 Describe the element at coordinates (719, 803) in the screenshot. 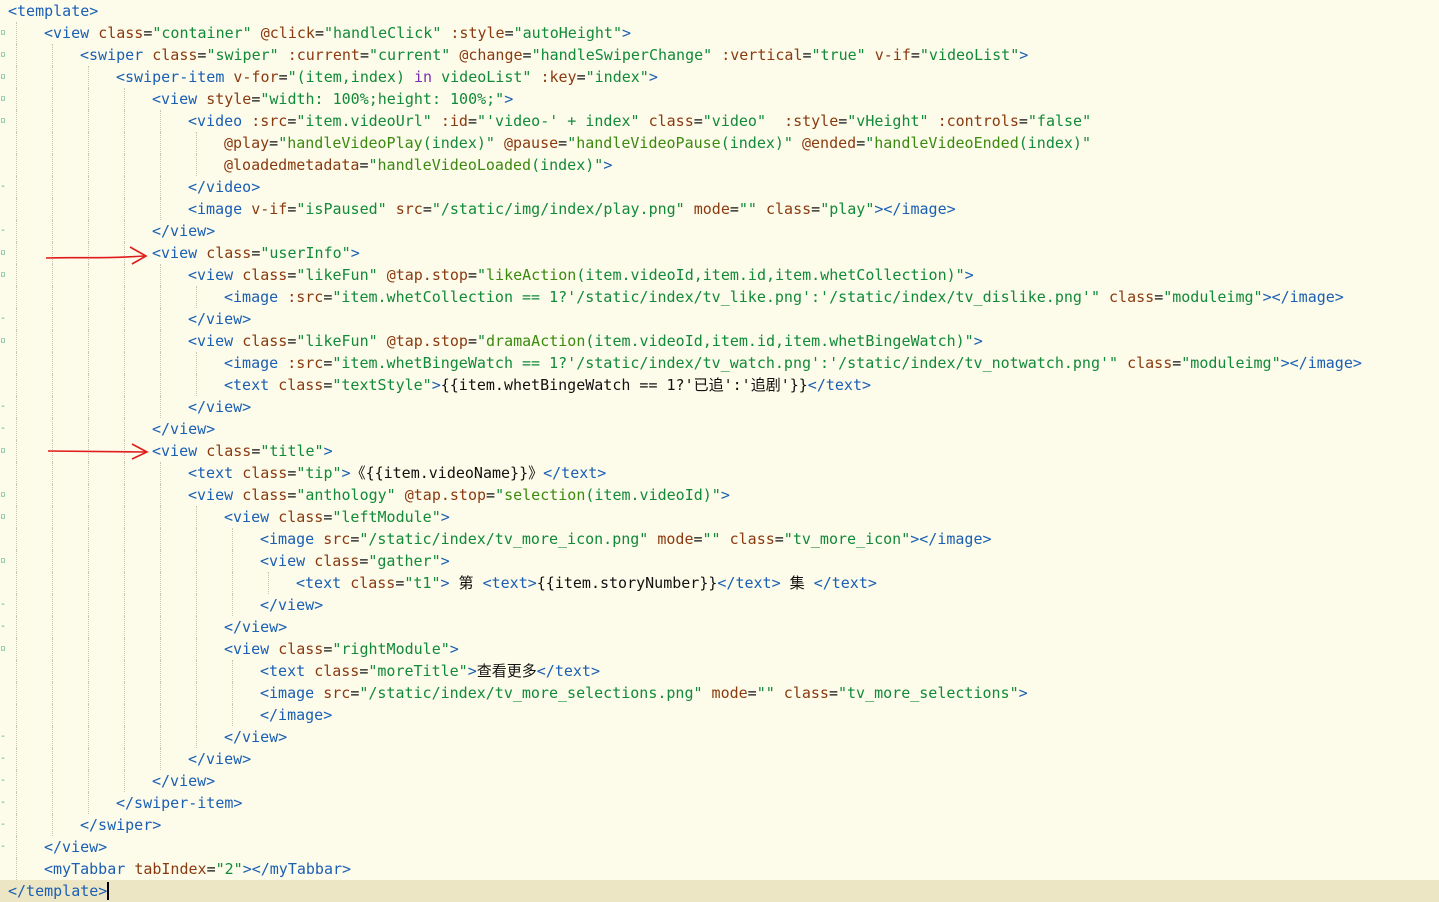

I see `code-line: - </swiper-item>` at that location.